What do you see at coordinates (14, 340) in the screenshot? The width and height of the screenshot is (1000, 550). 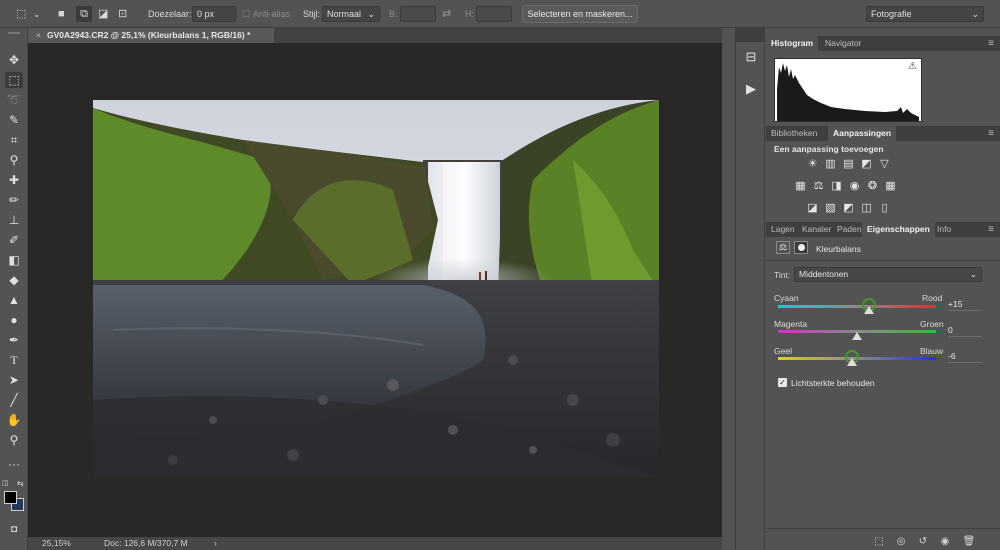 I see `pen-tool-icon: ✒` at bounding box center [14, 340].